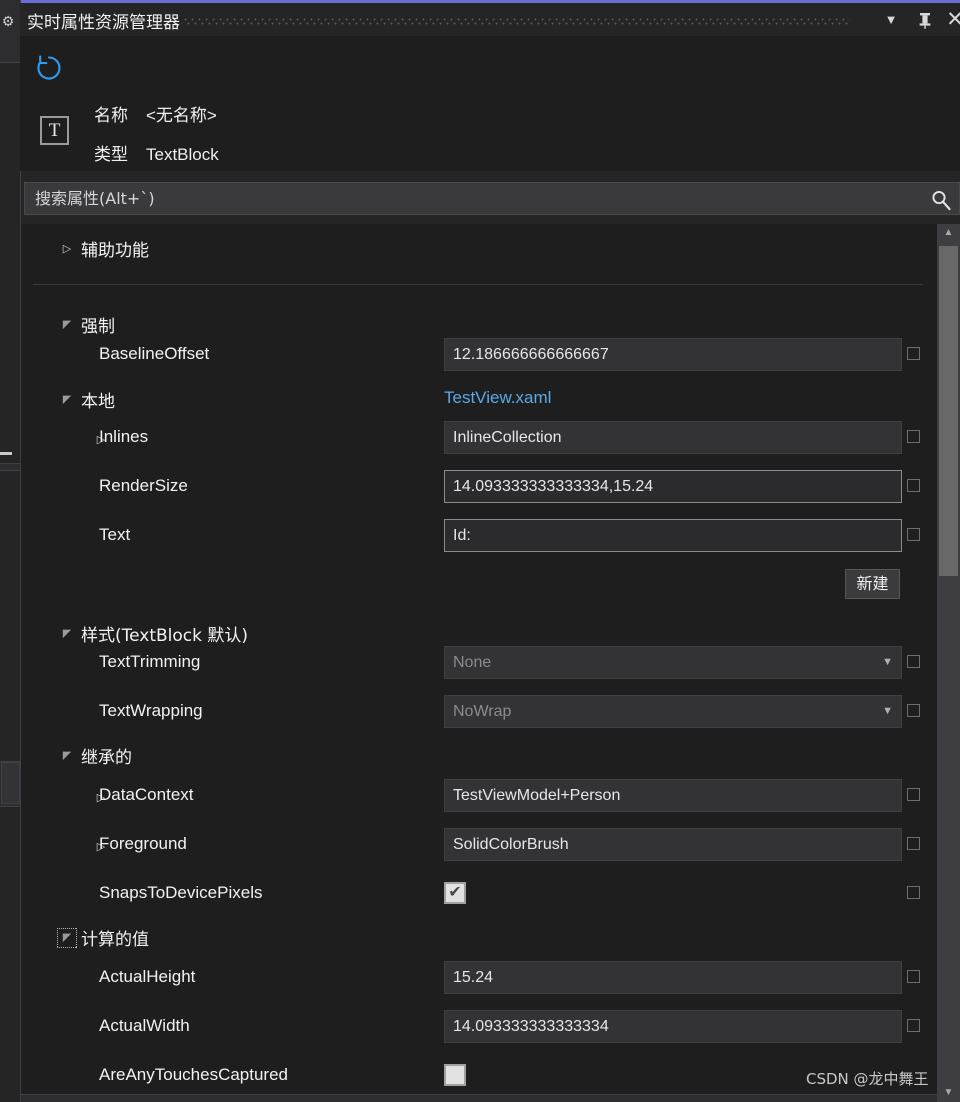 The width and height of the screenshot is (960, 1102). What do you see at coordinates (124, 436) in the screenshot?
I see `property-label: Inlines` at bounding box center [124, 436].